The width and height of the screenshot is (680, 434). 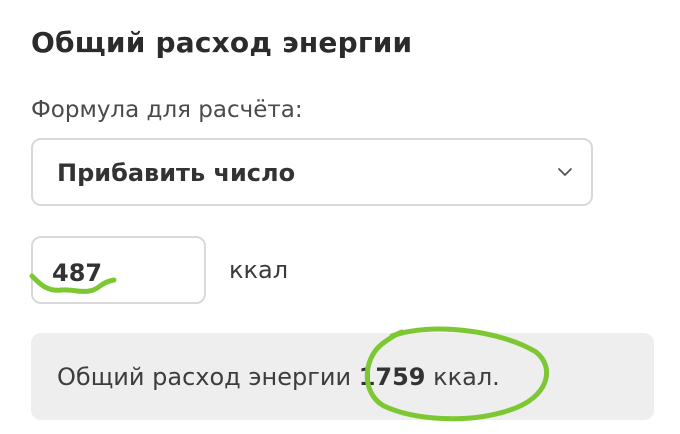 I want to click on kcal-input: 487, so click(x=118, y=270).